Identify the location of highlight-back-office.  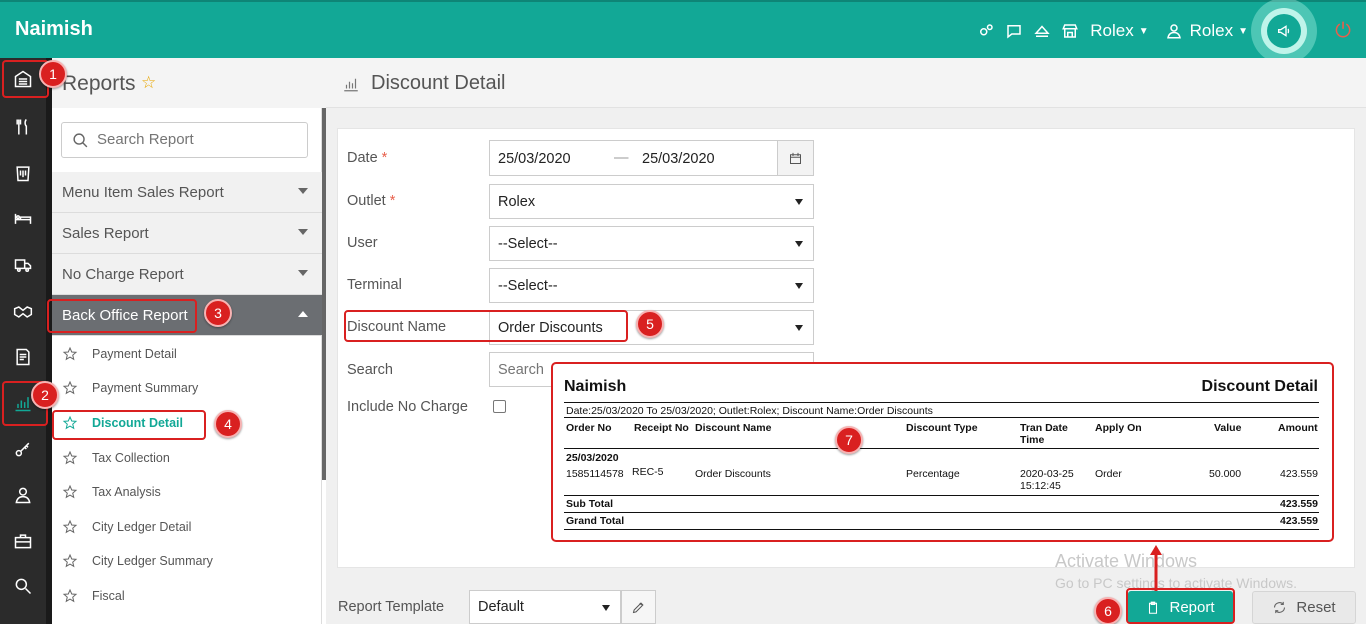
(122, 316).